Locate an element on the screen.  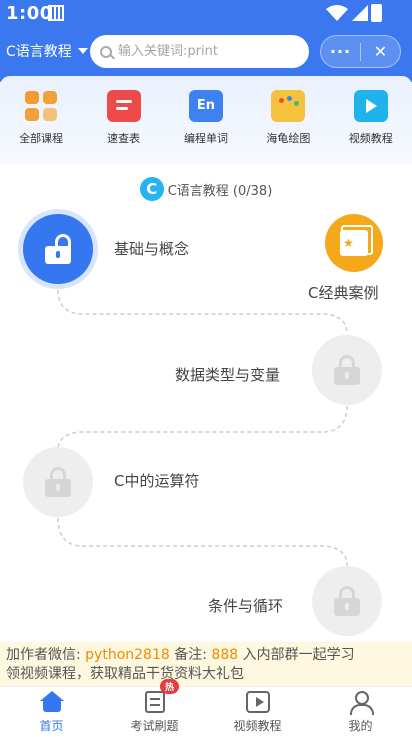
bottom-tab-bar: 首页 热 考试刷题 视频教程 我的 is located at coordinates (206, 708).